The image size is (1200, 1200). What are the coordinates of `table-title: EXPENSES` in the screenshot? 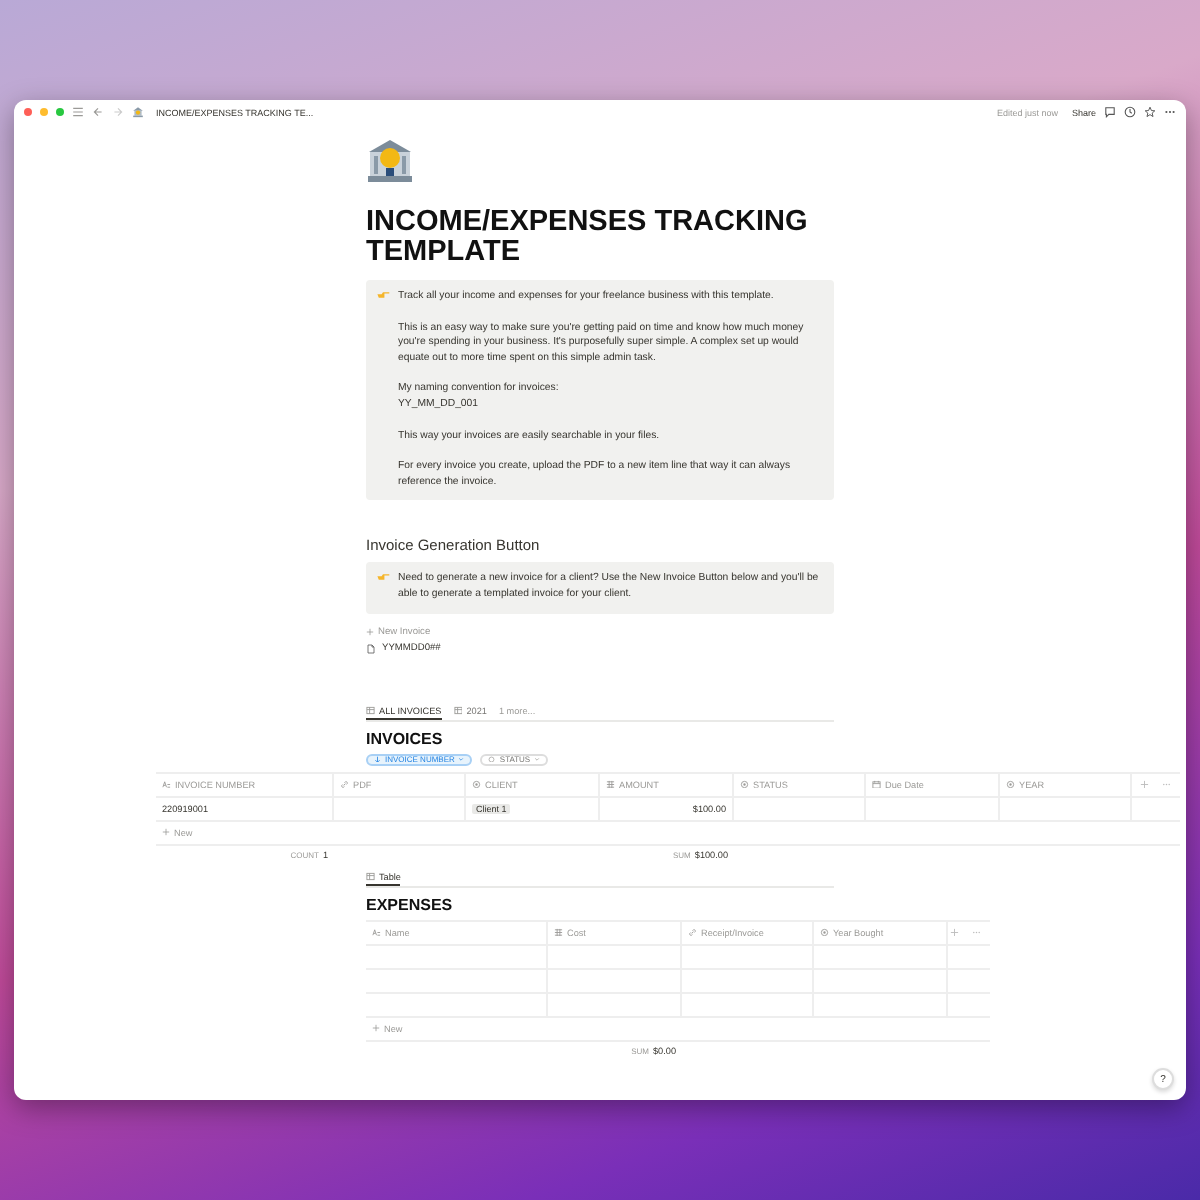 It's located at (410, 904).